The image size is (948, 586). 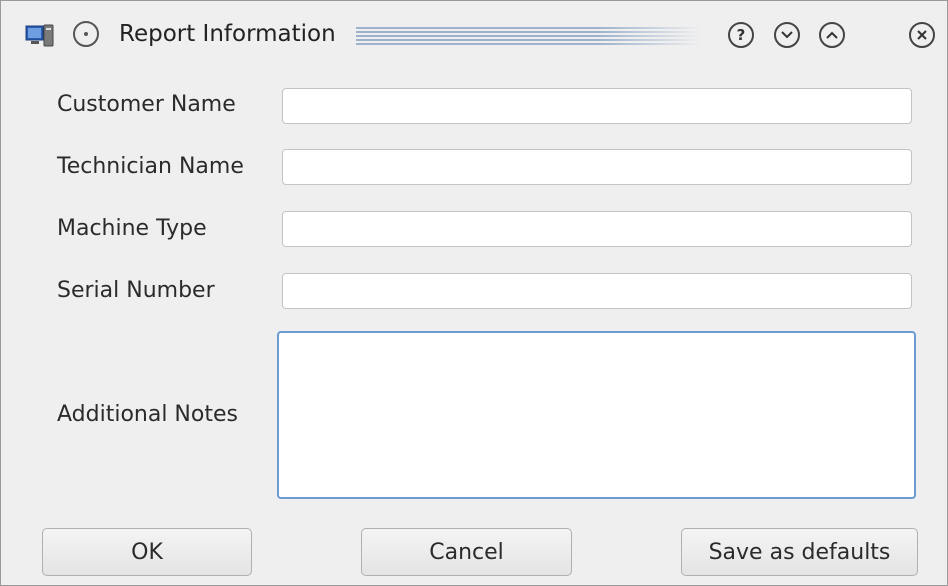 I want to click on close-icon, so click(x=922, y=35).